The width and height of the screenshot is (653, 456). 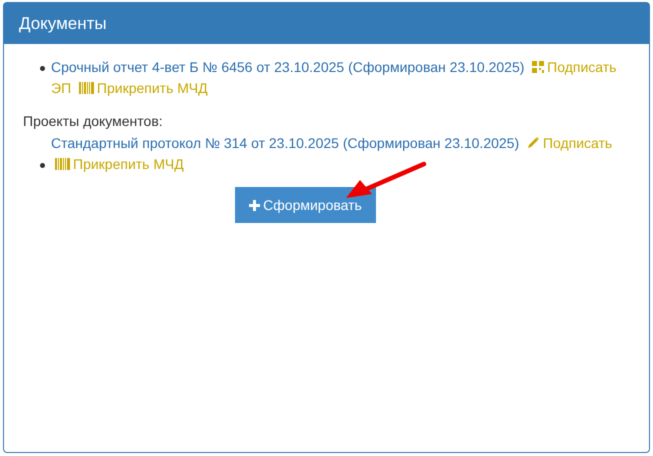 I want to click on document-link: Стандартный протокол № 314 от 23.10.2025 (Сформирован 23.10.2025), so click(x=285, y=143).